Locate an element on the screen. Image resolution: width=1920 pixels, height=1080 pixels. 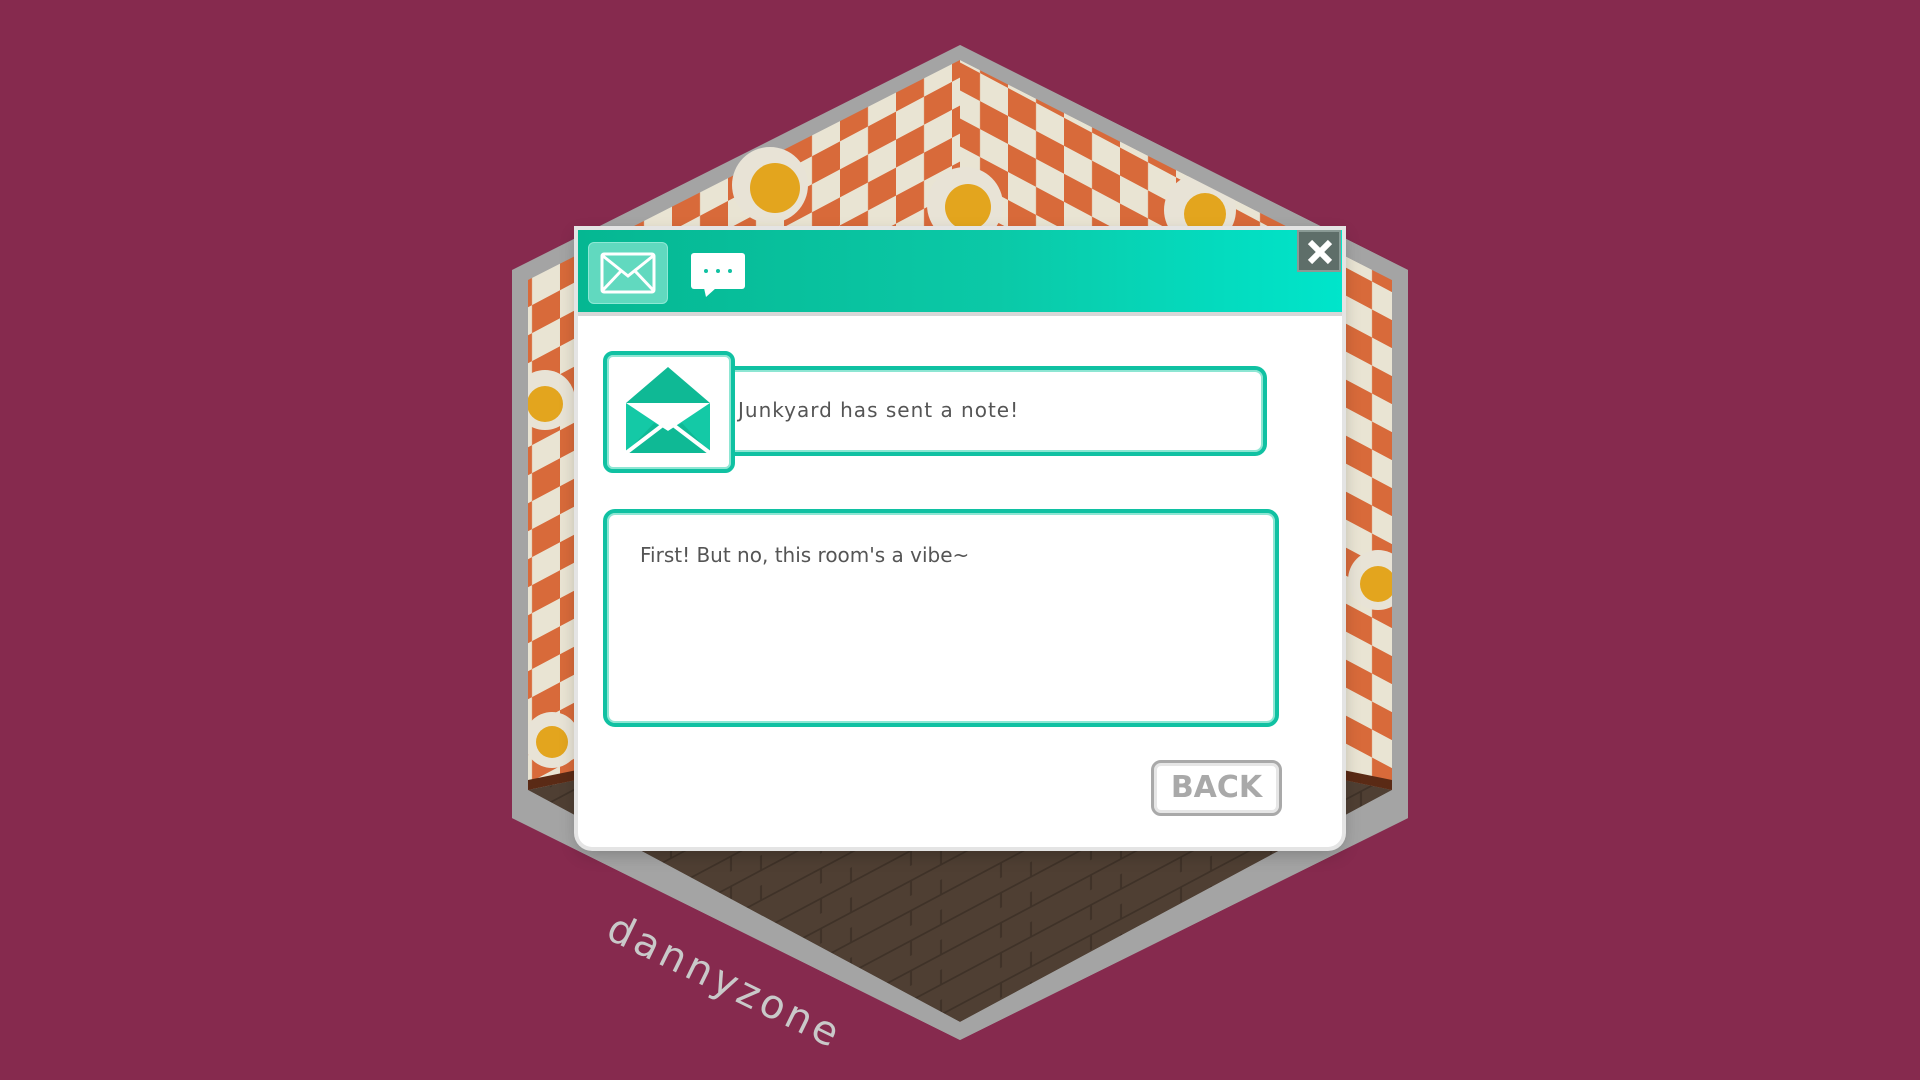
sender-bar: Junkyard has sent a note! is located at coordinates (992, 411).